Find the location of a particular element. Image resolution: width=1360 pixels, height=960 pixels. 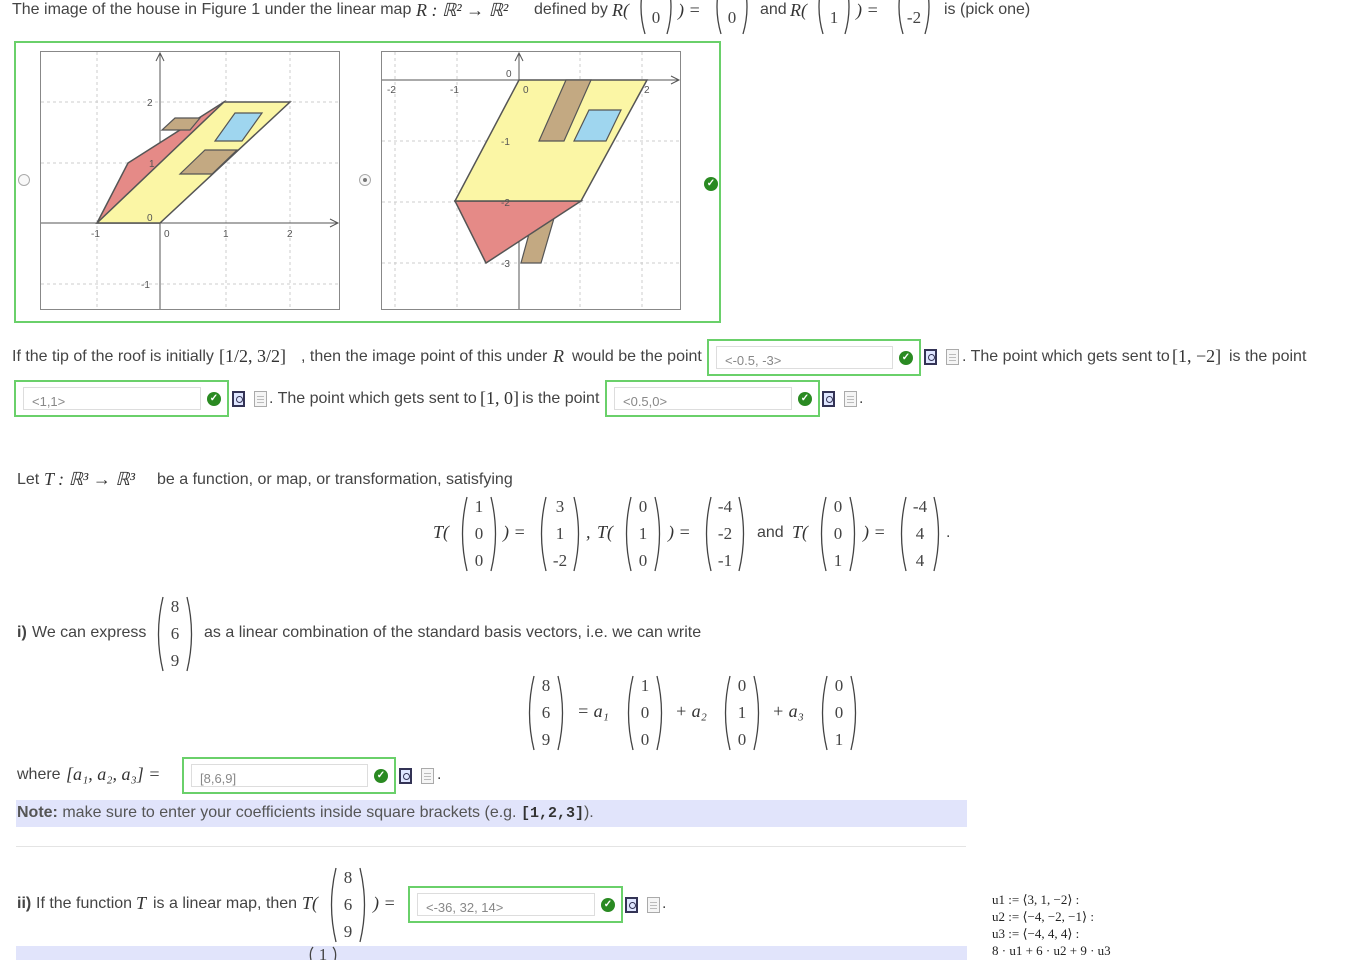

lc-e3-1: 0 is located at coordinates (839, 712).